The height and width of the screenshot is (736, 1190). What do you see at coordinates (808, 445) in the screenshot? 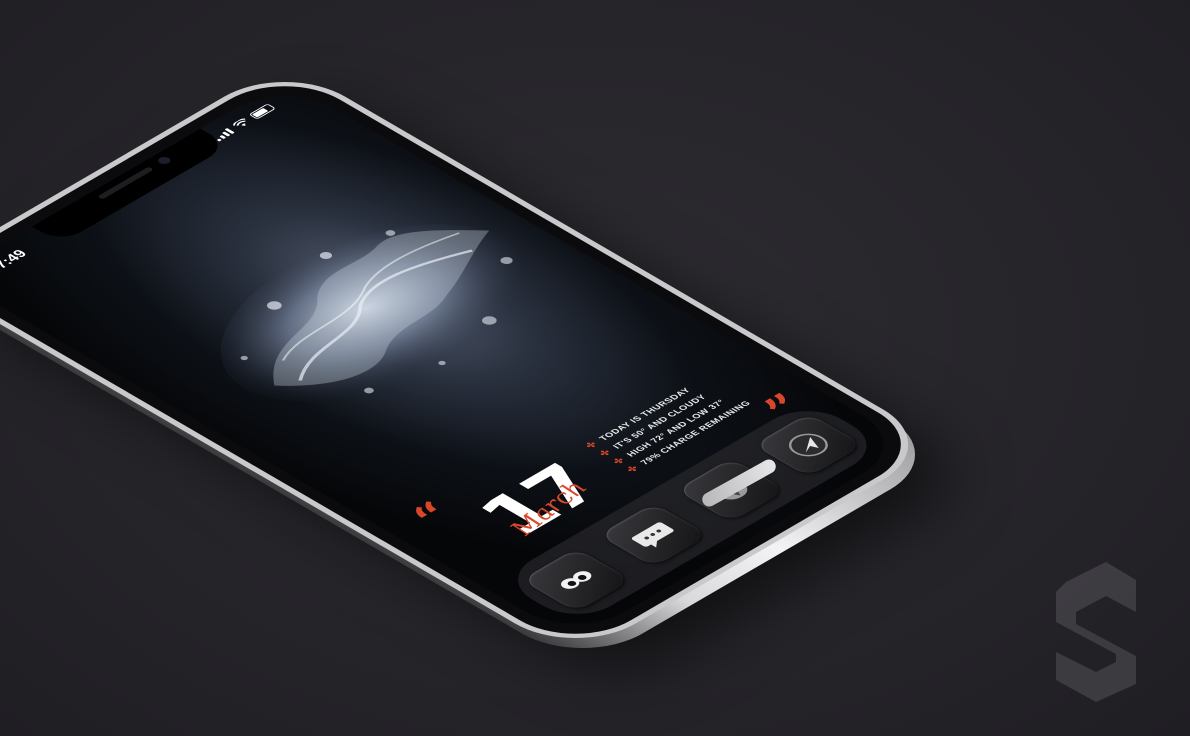
I see `navigation-icon` at bounding box center [808, 445].